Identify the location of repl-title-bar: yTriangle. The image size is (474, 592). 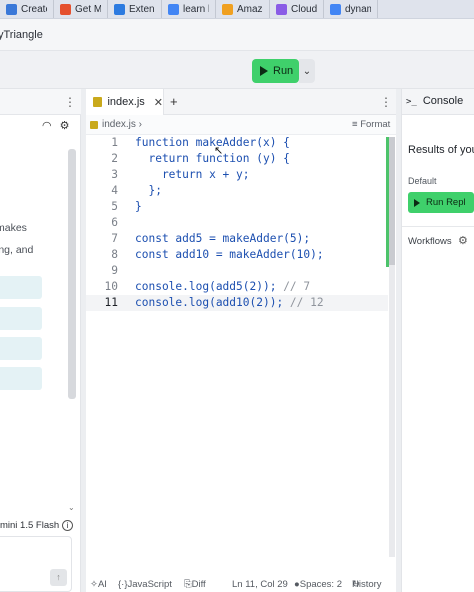
(237, 35).